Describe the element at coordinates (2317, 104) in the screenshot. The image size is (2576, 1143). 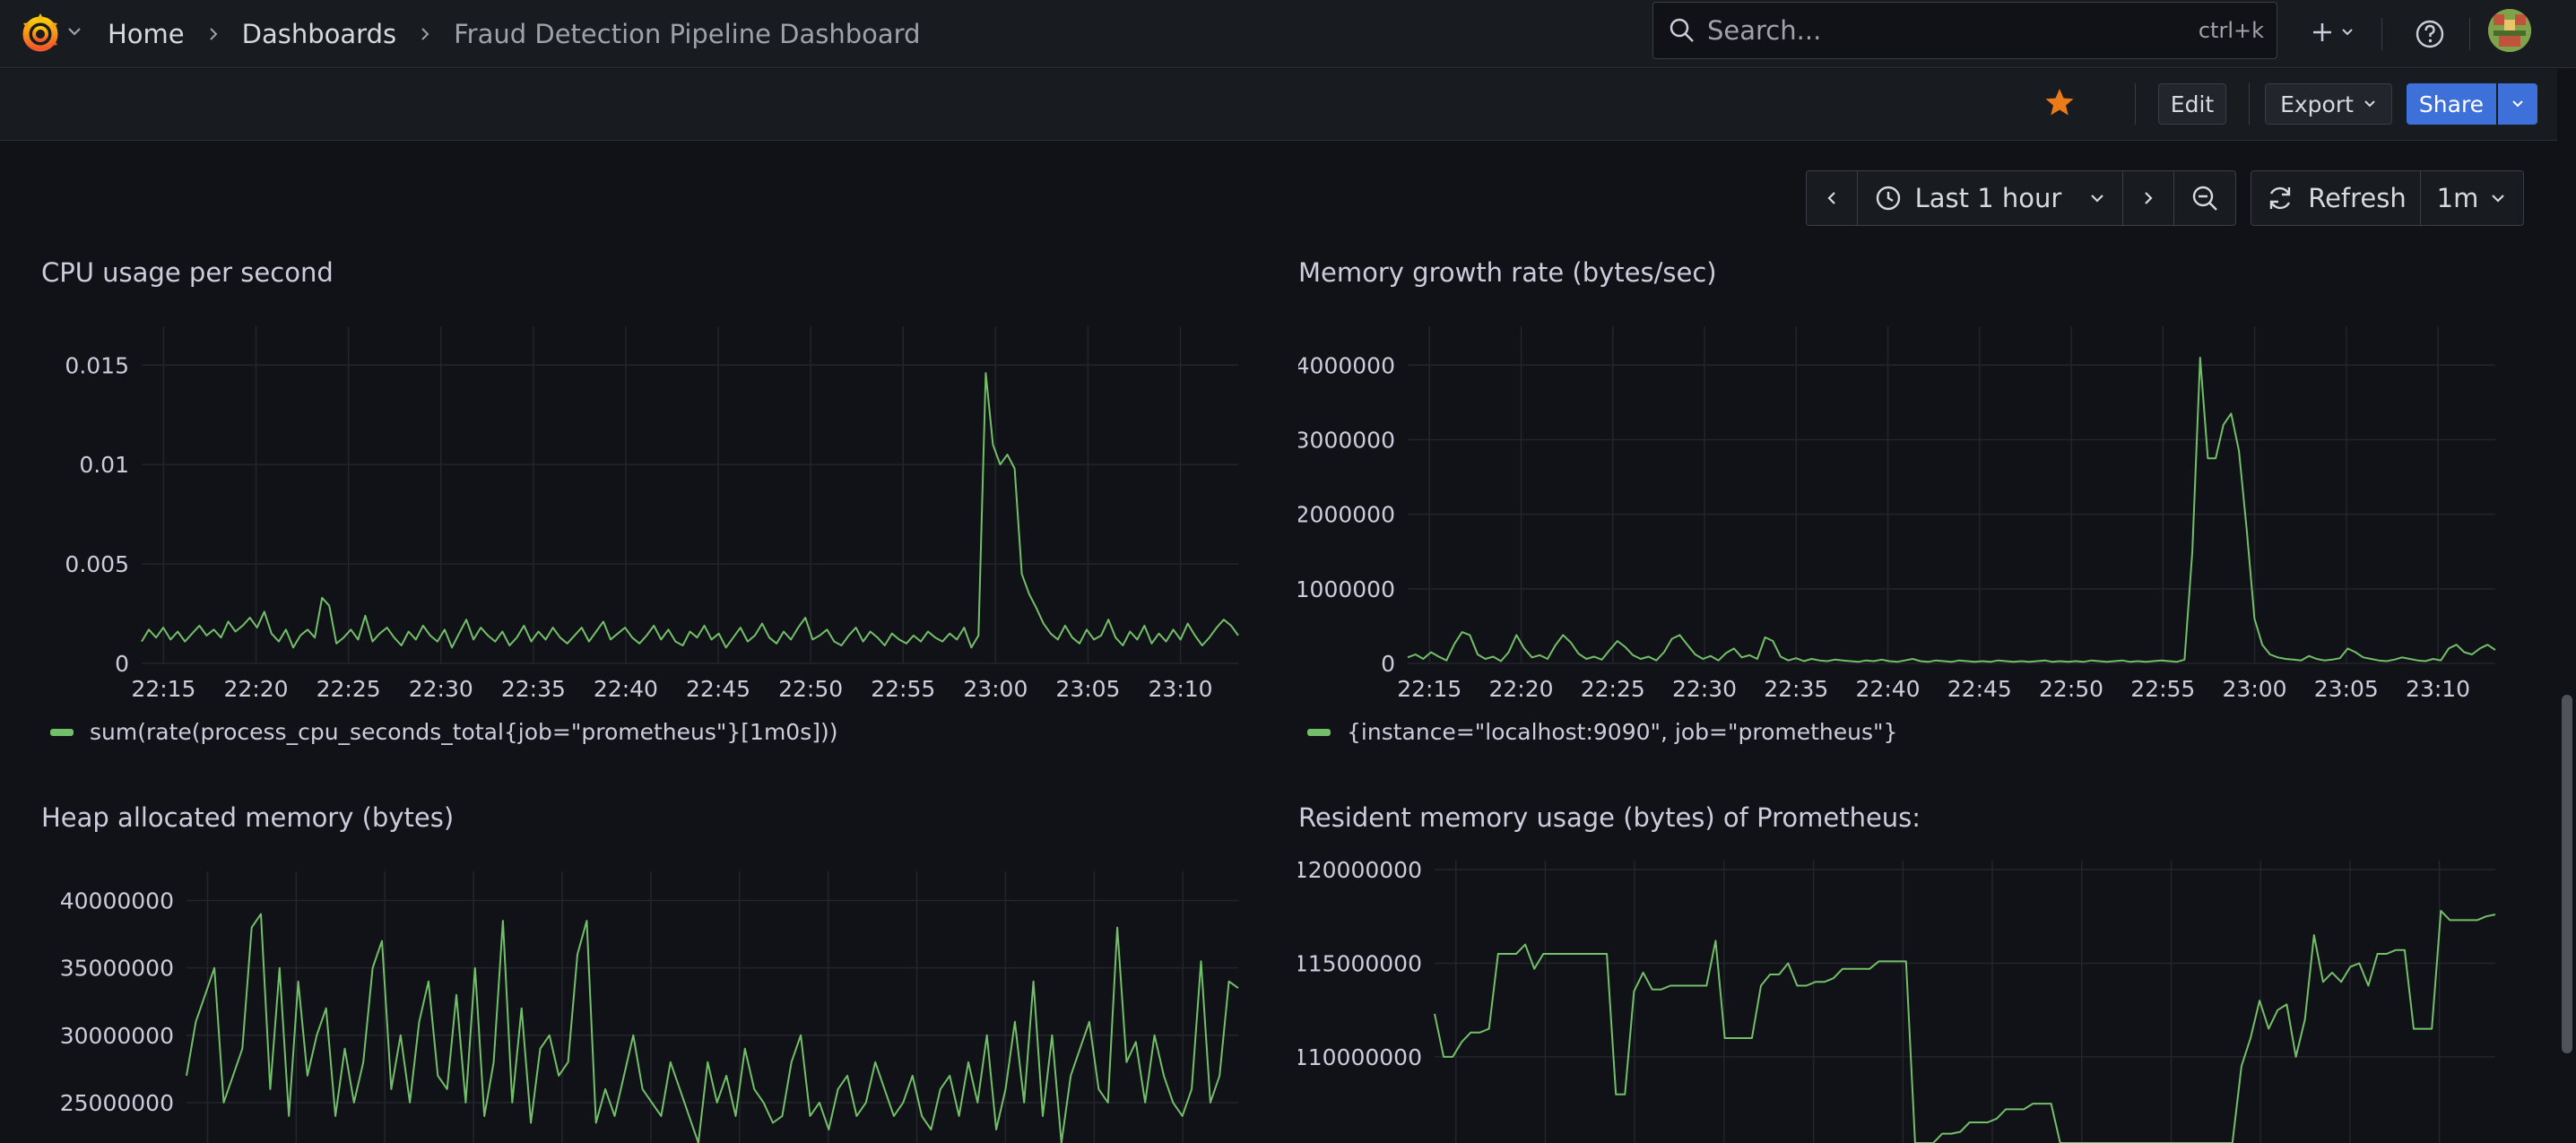
I see `export-button-label: Export` at that location.